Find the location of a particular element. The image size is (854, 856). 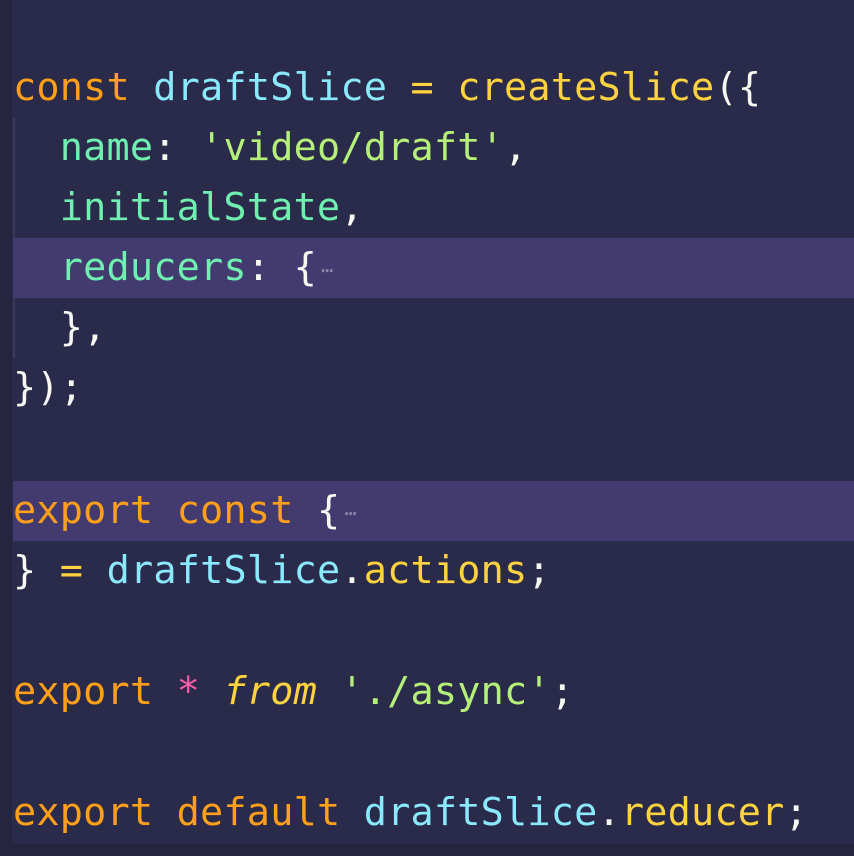

punctuation-token: ({ is located at coordinates (738, 87).